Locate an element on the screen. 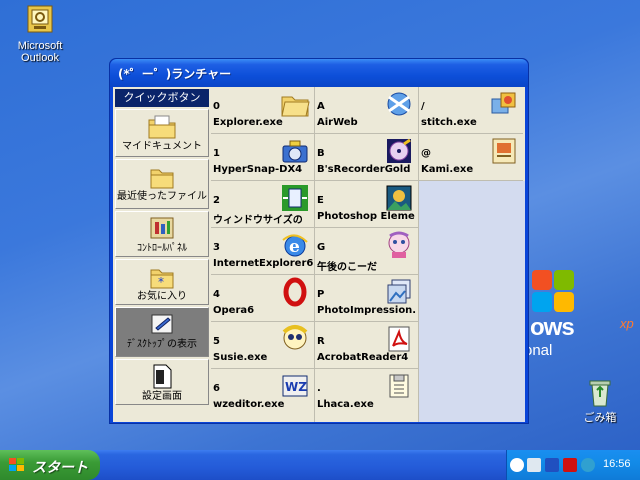  cell-key: B is located at coordinates (321, 153).